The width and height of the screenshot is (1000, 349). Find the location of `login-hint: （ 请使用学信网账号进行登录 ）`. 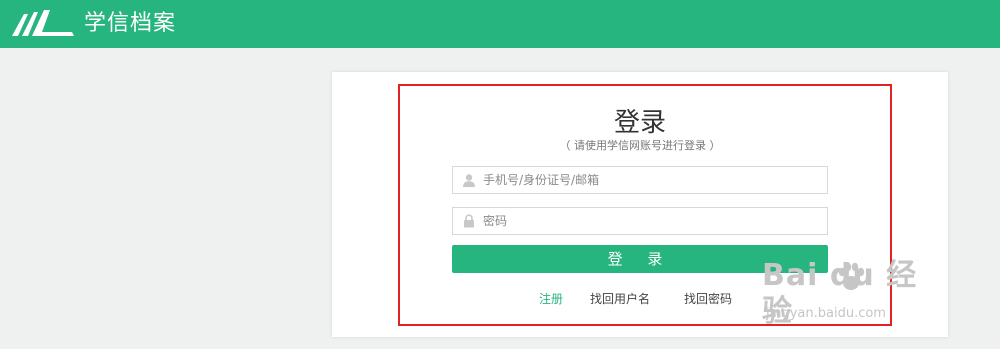

login-hint: （ 请使用学信网账号进行登录 ） is located at coordinates (640, 145).